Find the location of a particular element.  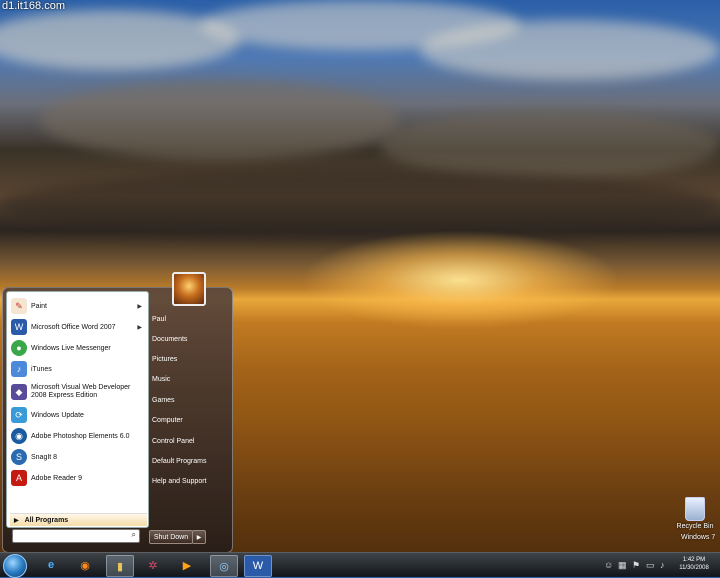

program-item-photoshop-elements: ◉ Adobe Photoshop Elements 6.0 is located at coordinates (77, 436).